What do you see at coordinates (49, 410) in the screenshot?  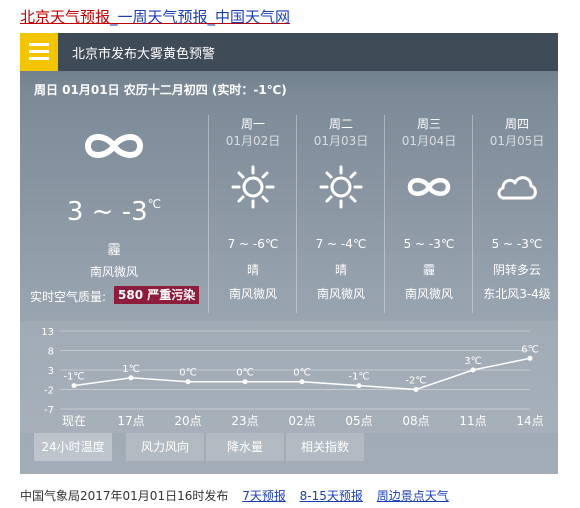 I see `y-tick-label: -7` at bounding box center [49, 410].